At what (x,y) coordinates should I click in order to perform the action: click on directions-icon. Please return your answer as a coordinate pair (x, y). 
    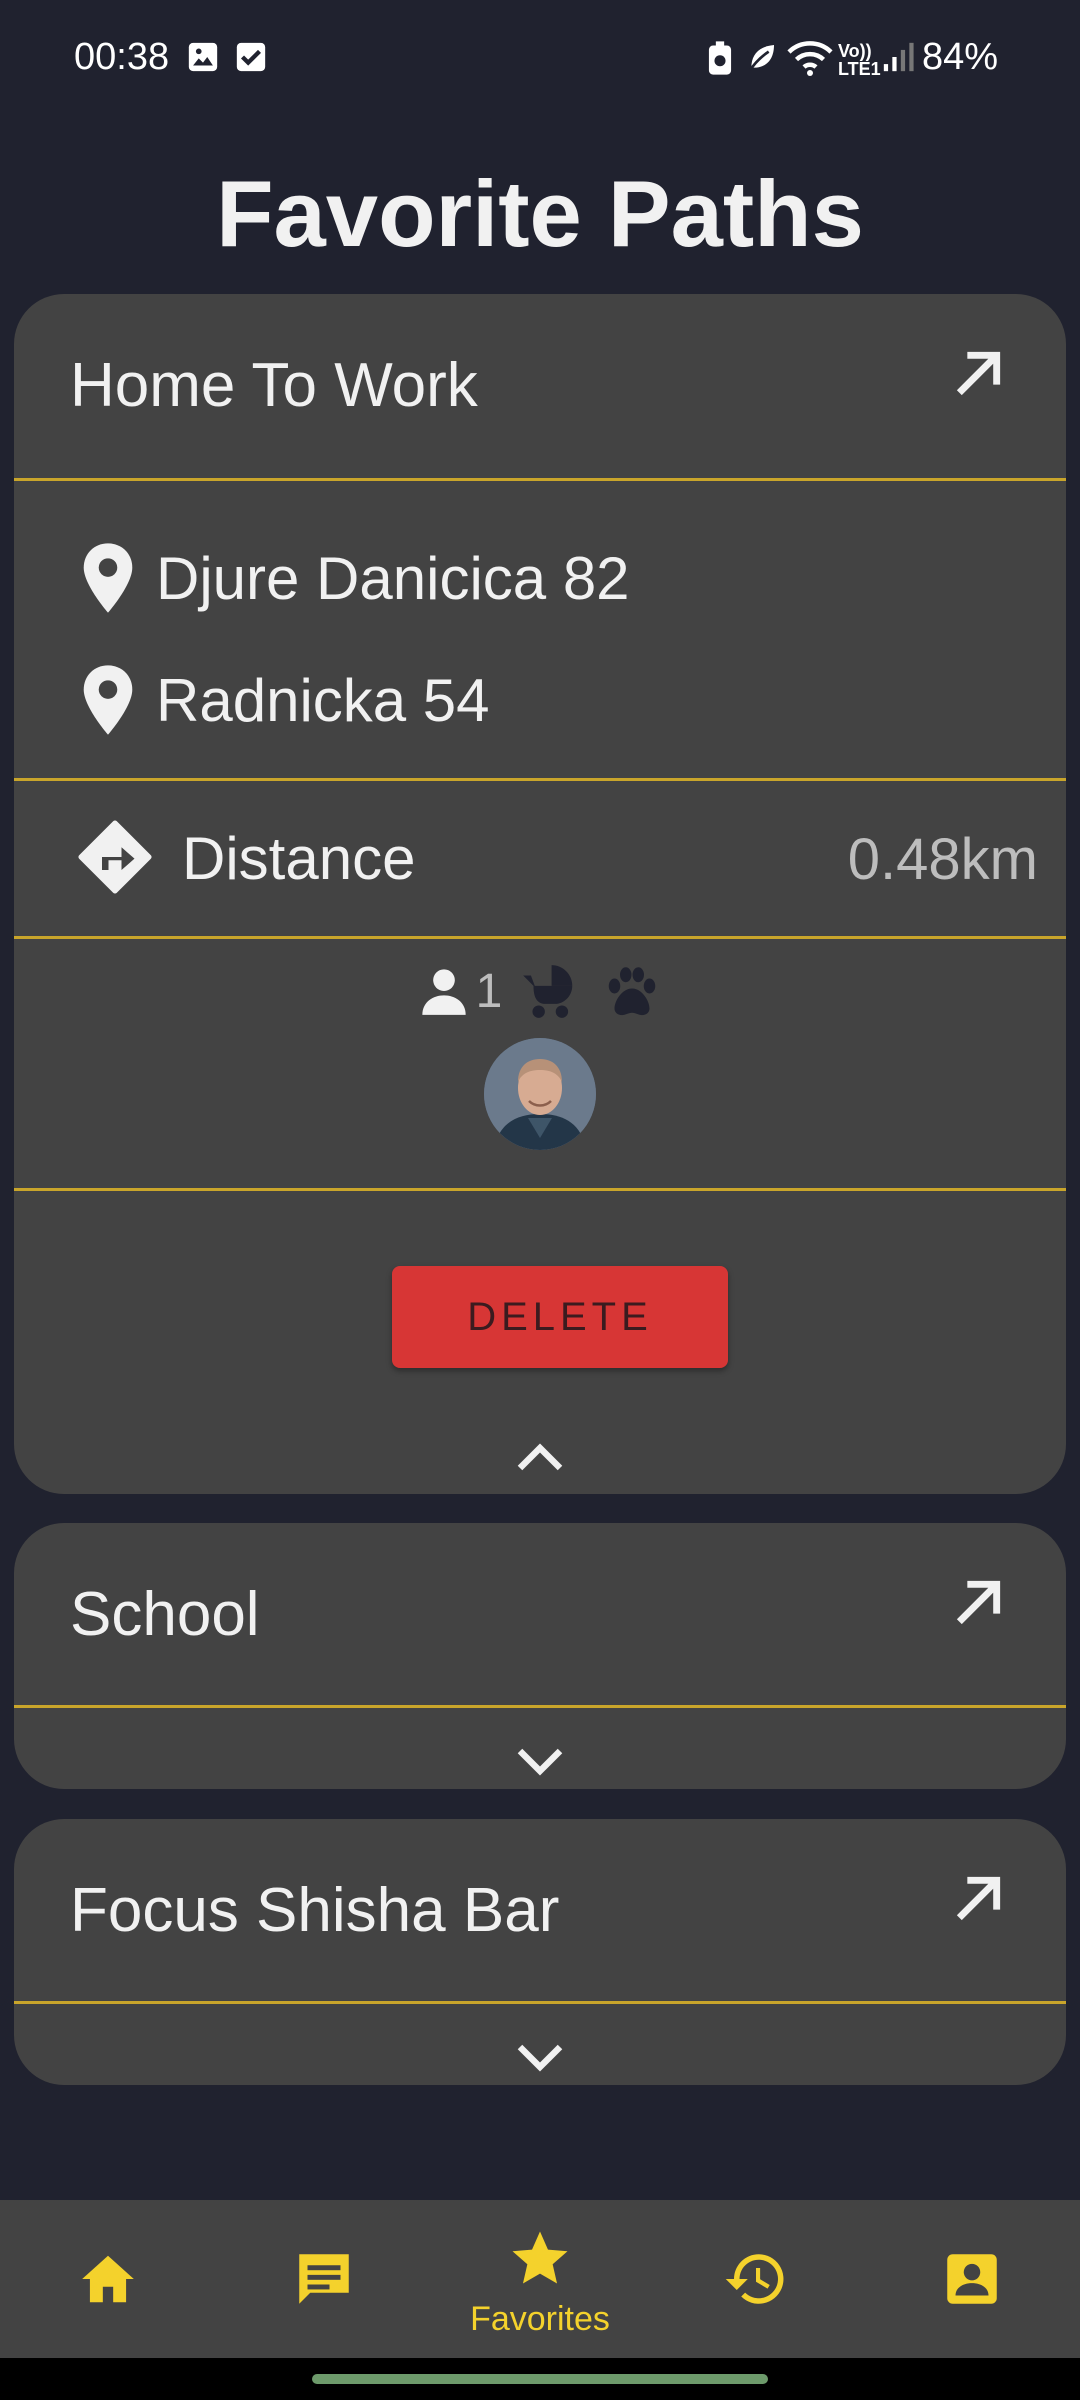
    Looking at the image, I should click on (115, 857).